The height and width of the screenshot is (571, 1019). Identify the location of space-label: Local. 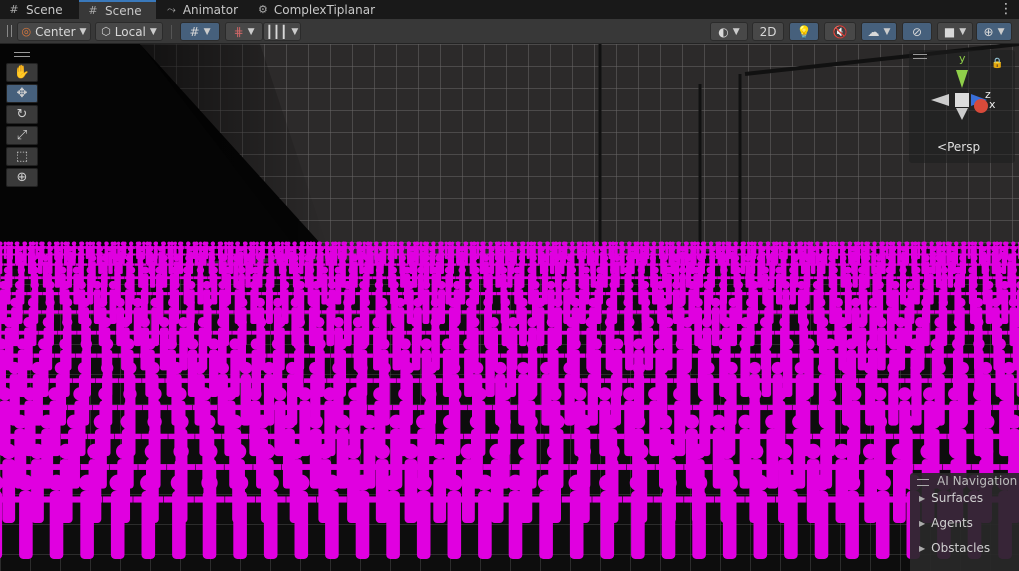
(130, 31).